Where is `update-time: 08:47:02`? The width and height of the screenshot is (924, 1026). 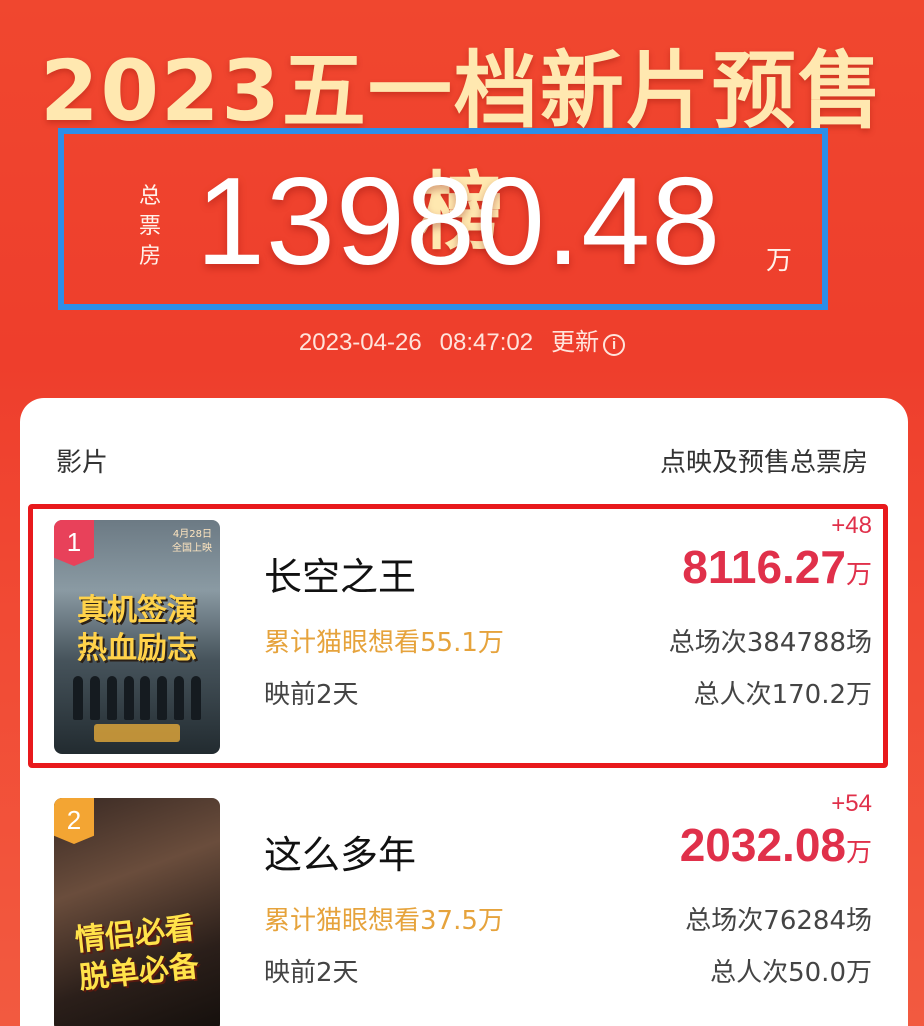 update-time: 08:47:02 is located at coordinates (486, 342).